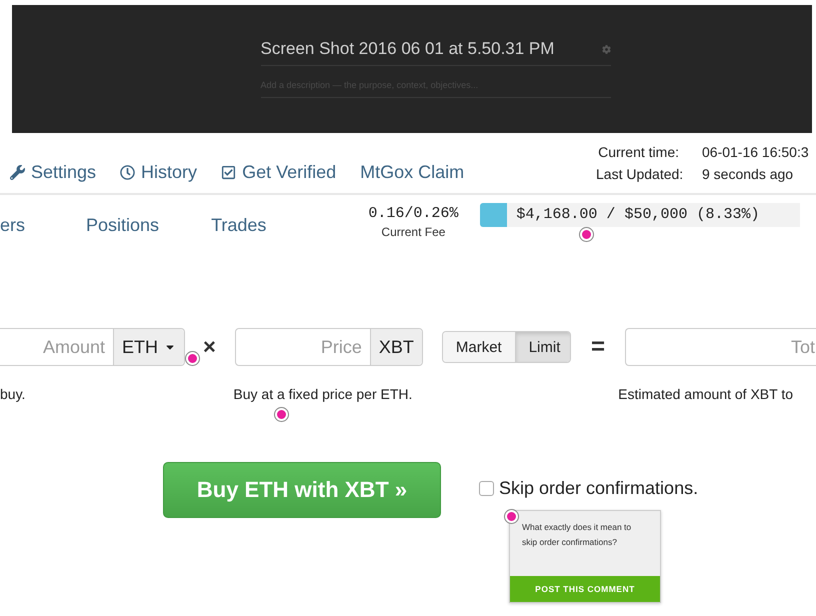 The width and height of the screenshot is (816, 616). Describe the element at coordinates (606, 49) in the screenshot. I see `settings-icon` at that location.